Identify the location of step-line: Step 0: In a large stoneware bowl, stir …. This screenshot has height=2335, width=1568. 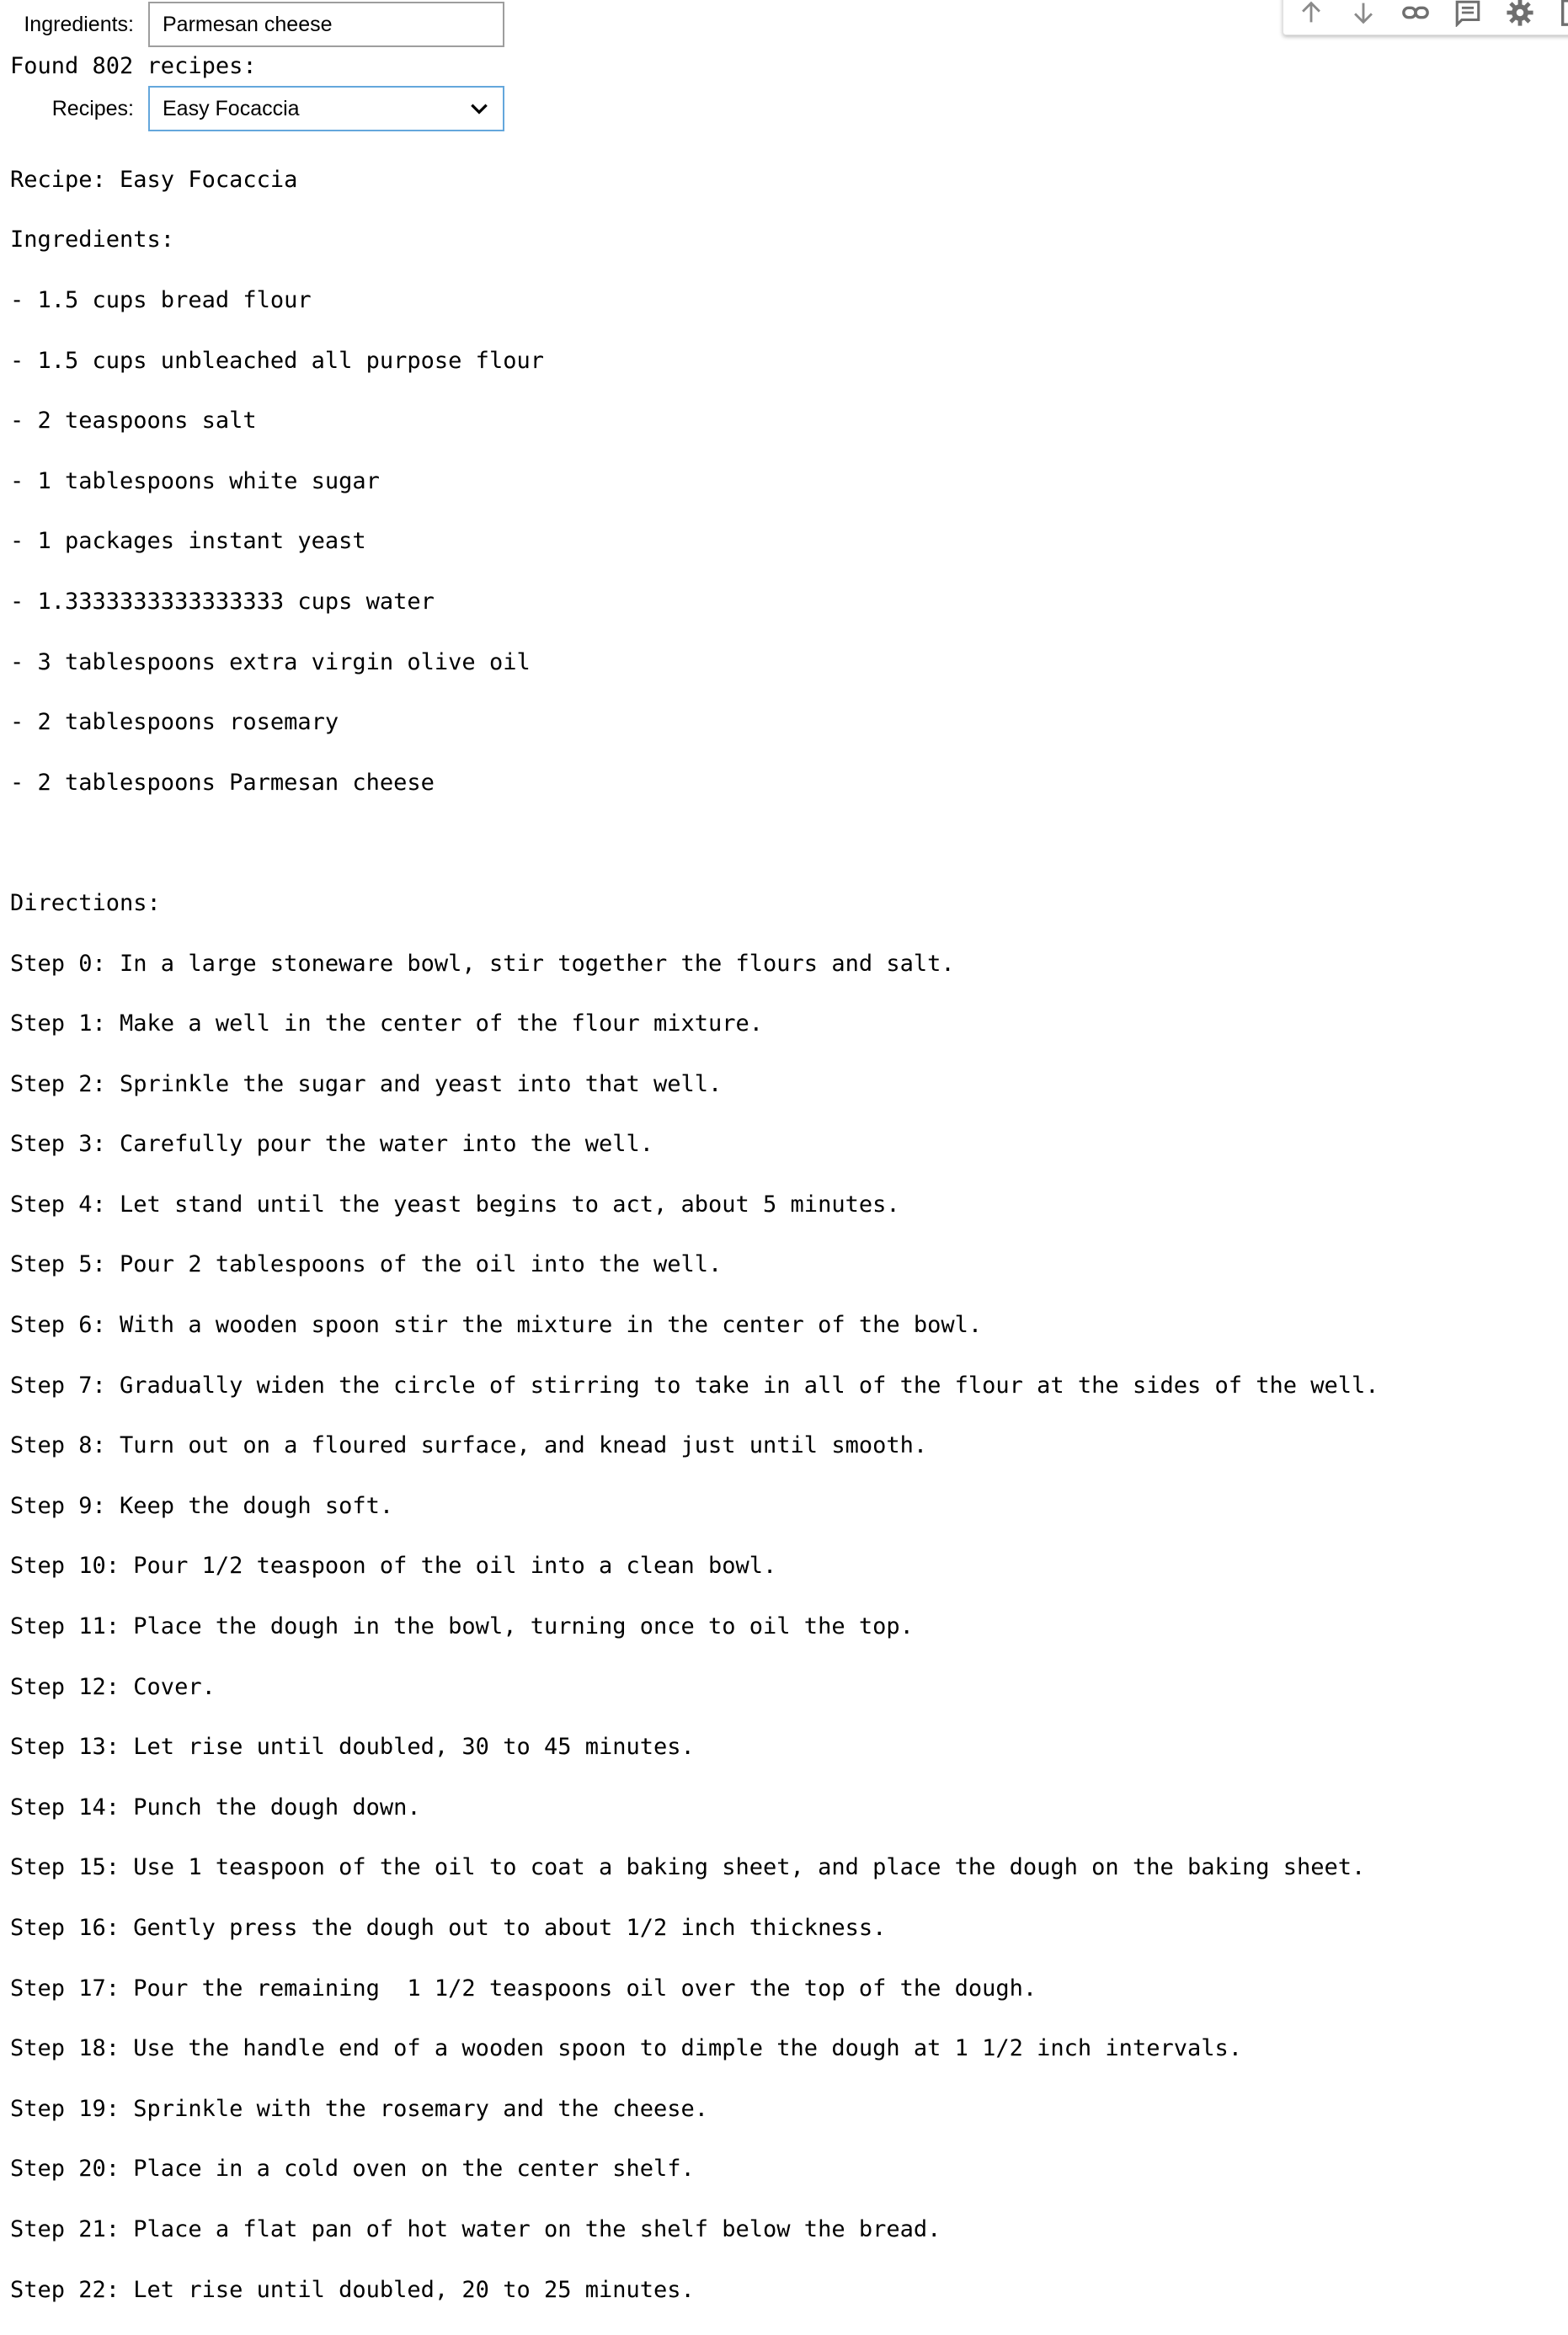
(482, 963).